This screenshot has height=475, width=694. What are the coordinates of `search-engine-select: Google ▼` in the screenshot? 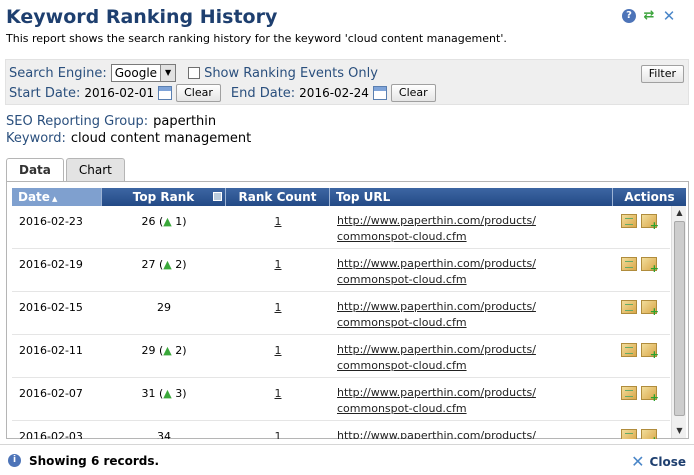 It's located at (143, 73).